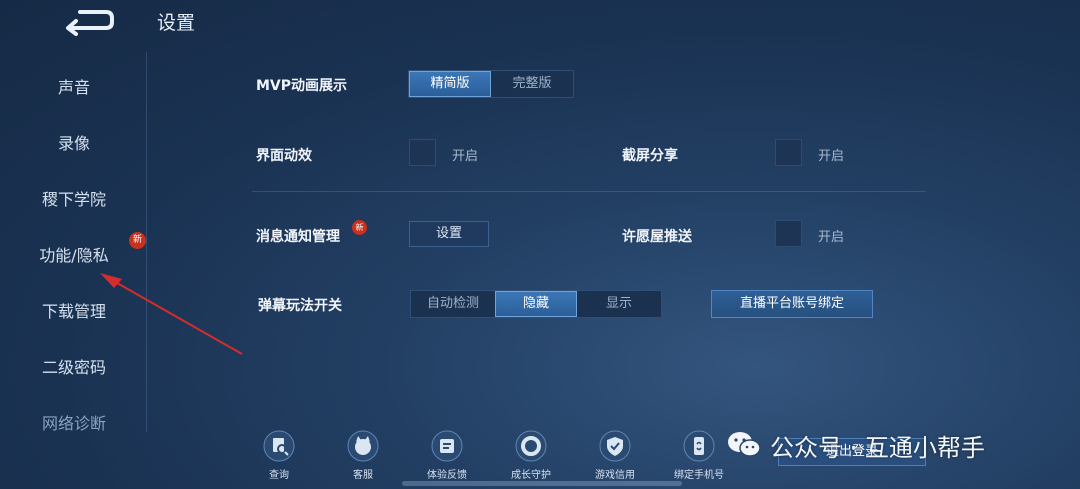 The width and height of the screenshot is (1080, 489). What do you see at coordinates (542, 483) in the screenshot?
I see `bottom-scroll-handle` at bounding box center [542, 483].